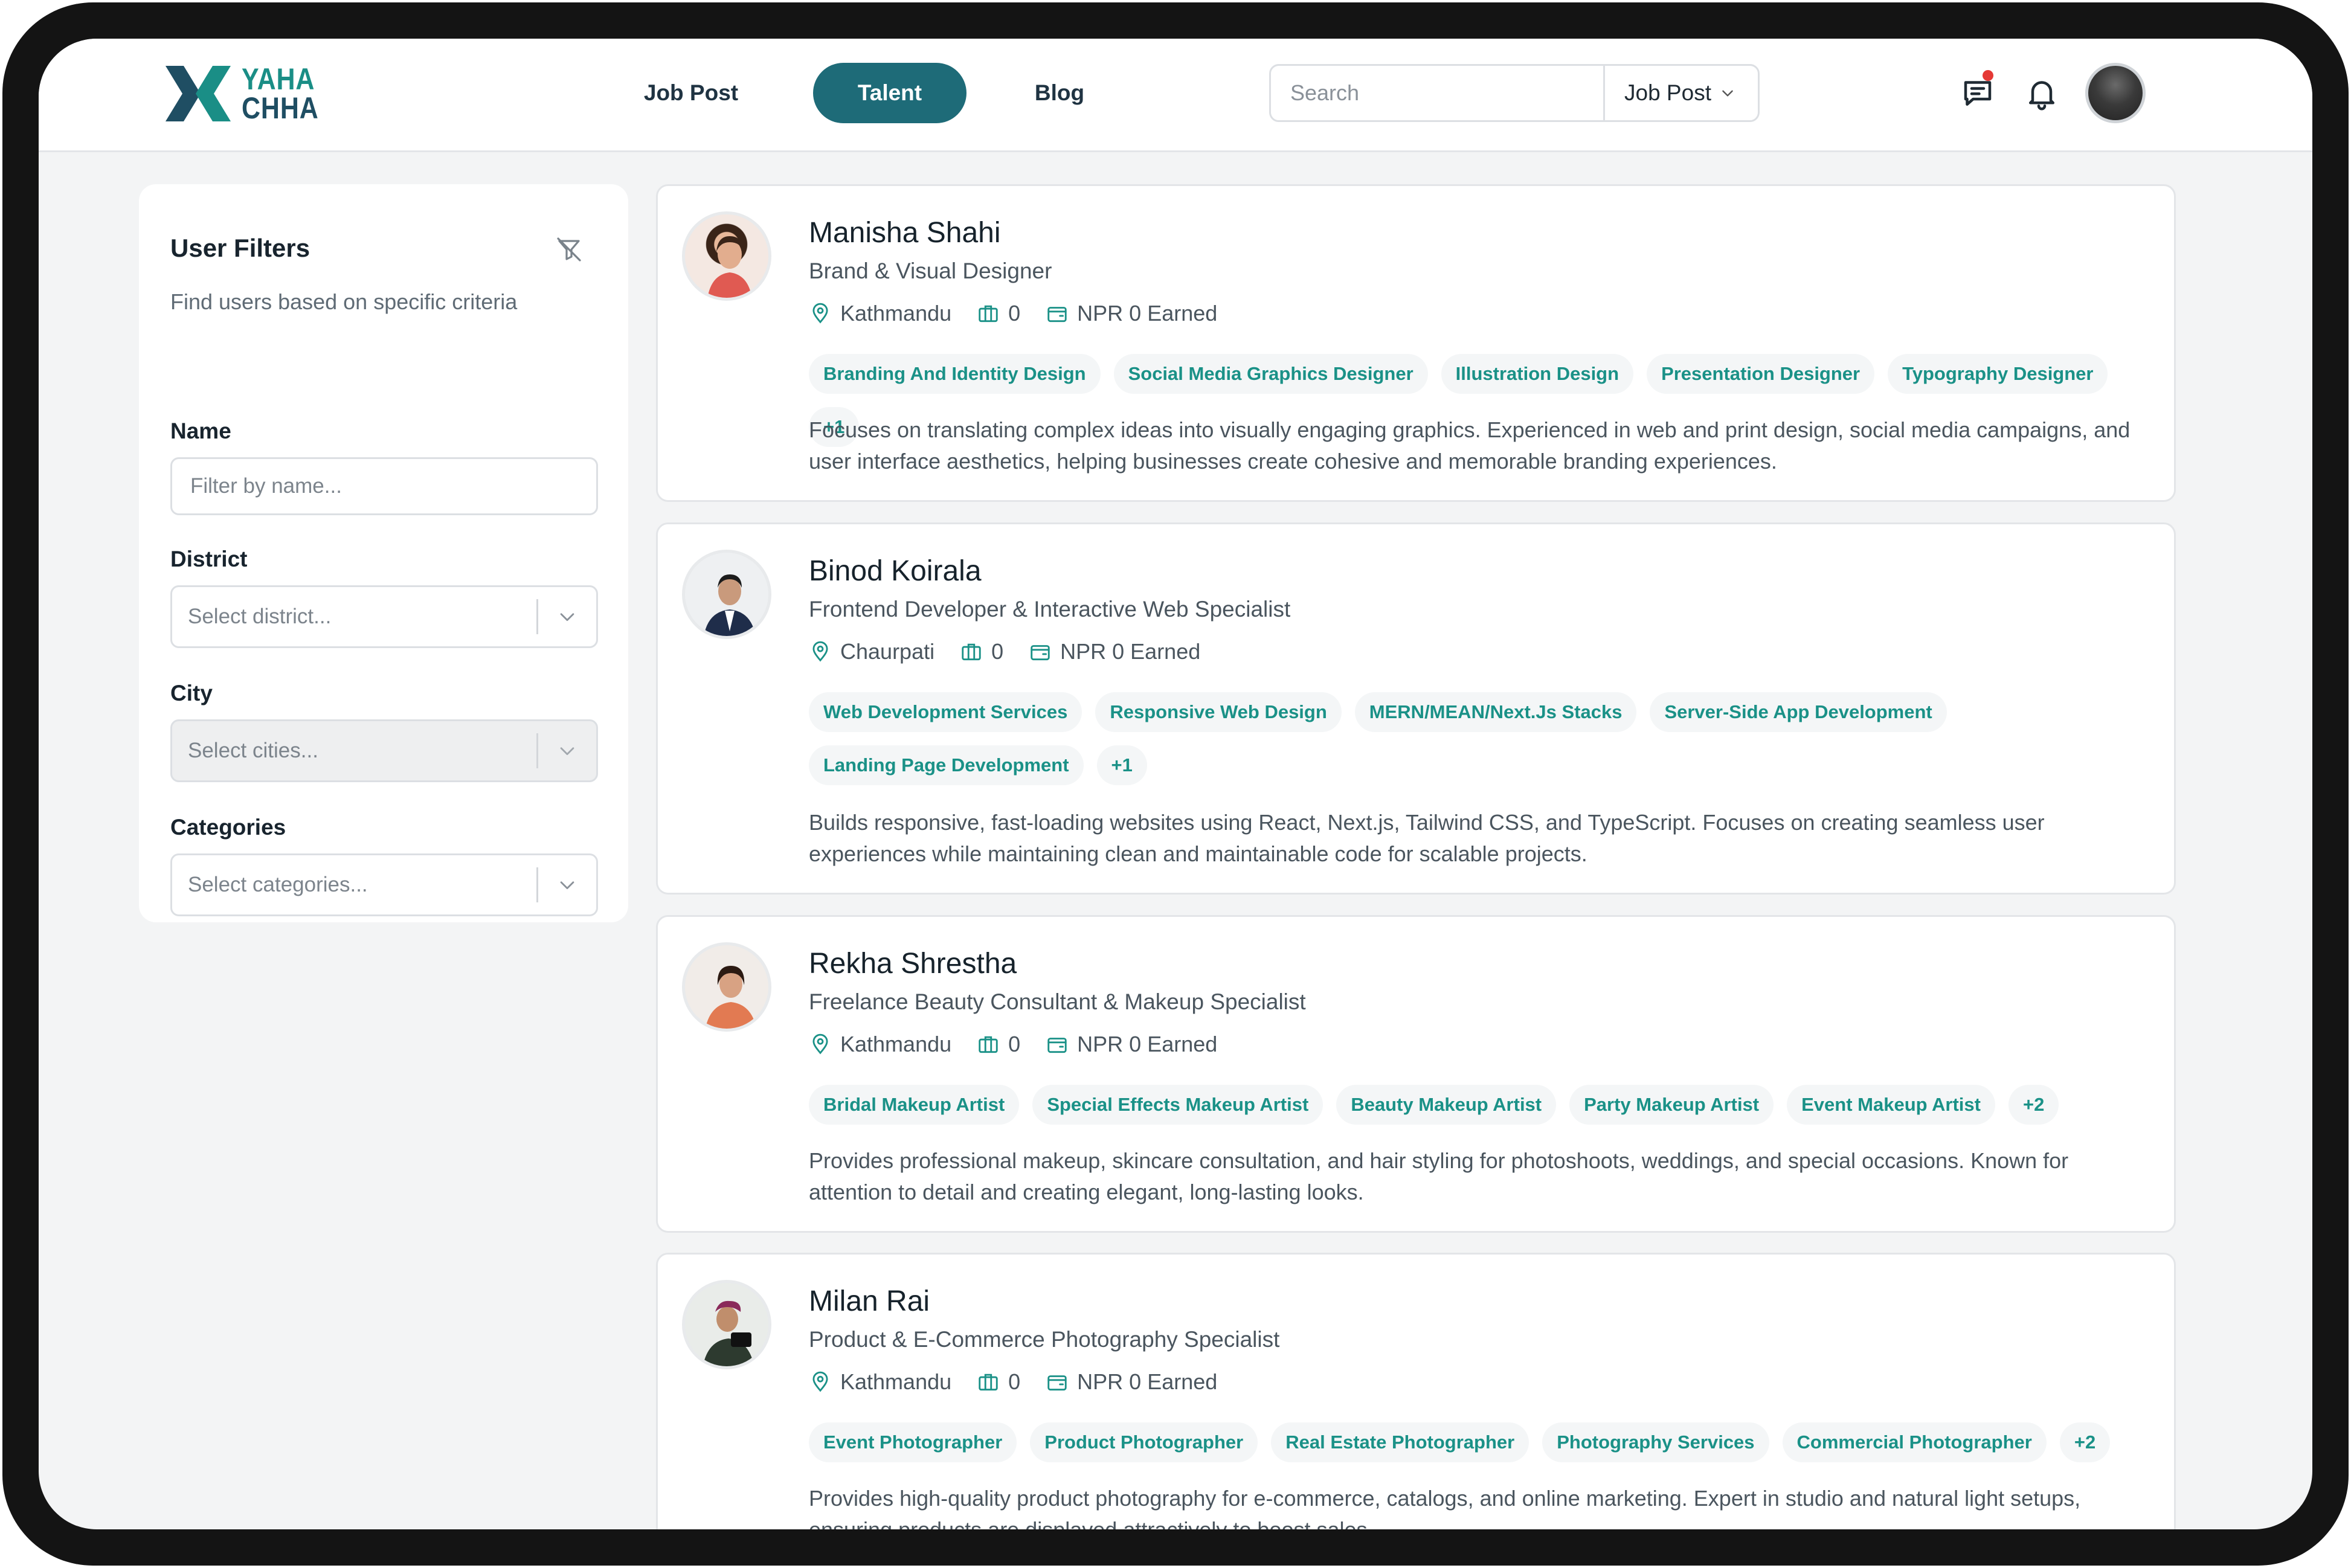  I want to click on filters-title: User Filters, so click(240, 248).